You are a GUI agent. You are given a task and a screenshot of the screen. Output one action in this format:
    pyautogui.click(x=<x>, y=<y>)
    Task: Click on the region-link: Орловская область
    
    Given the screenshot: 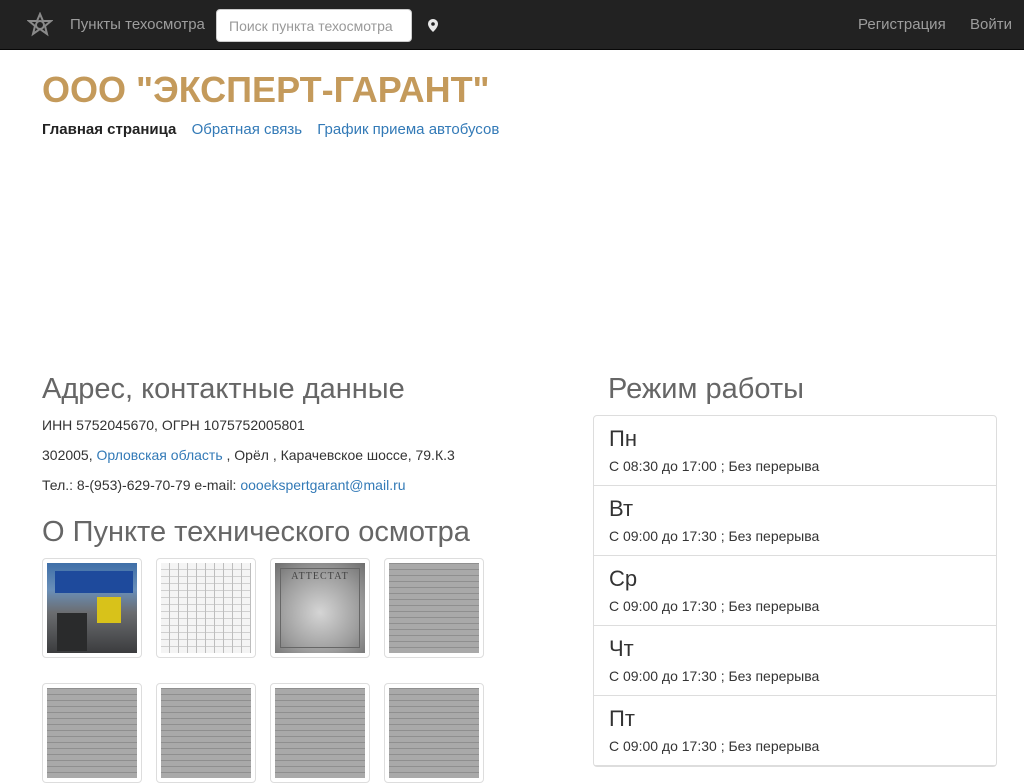 What is the action you would take?
    pyautogui.click(x=160, y=455)
    